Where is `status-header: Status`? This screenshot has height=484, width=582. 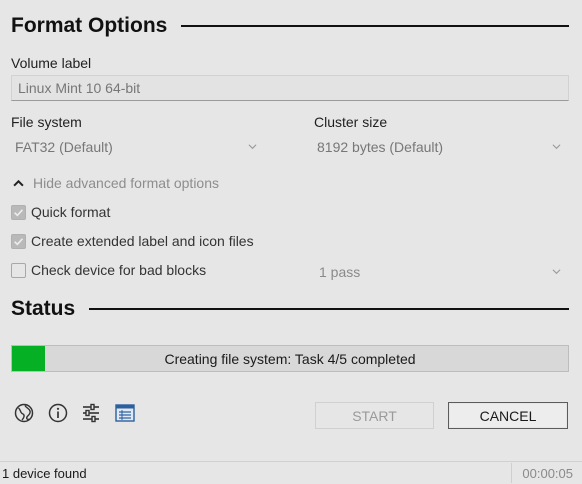
status-header: Status is located at coordinates (290, 309).